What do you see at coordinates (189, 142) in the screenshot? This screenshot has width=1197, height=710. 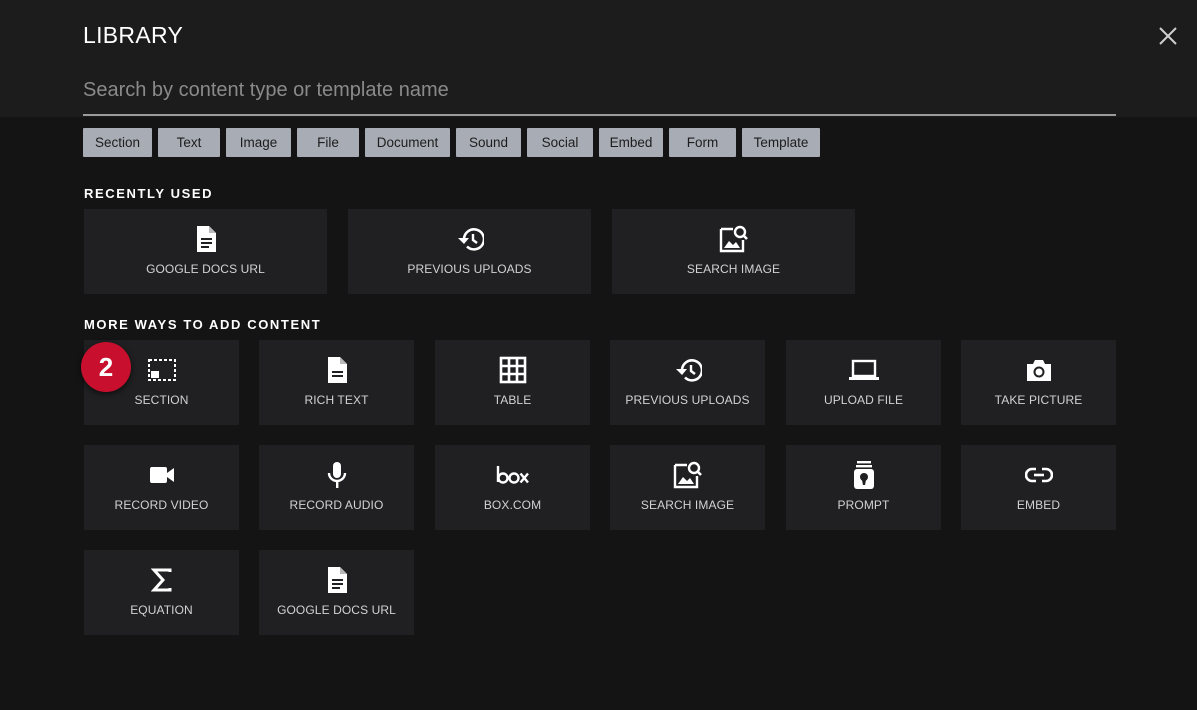 I see `filter-chip-text: Text` at bounding box center [189, 142].